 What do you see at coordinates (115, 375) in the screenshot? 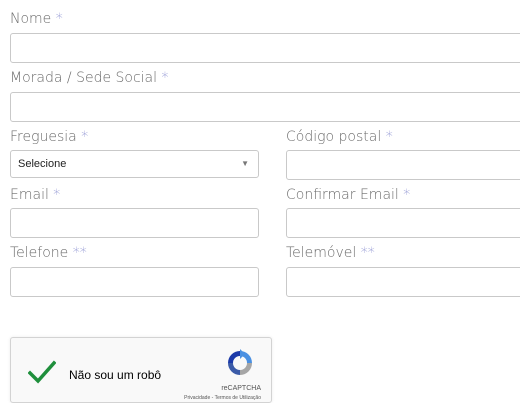
I see `recaptcha-label: Não sou um robô` at bounding box center [115, 375].